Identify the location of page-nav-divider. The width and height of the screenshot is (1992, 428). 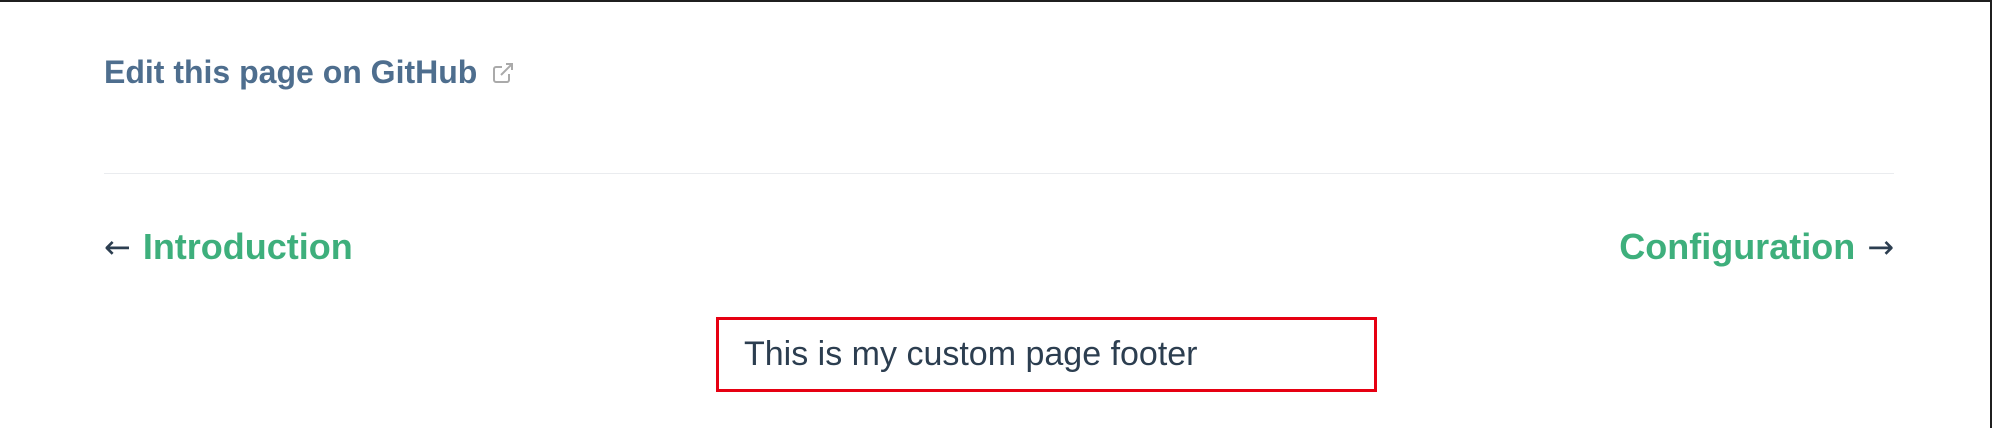
(999, 173).